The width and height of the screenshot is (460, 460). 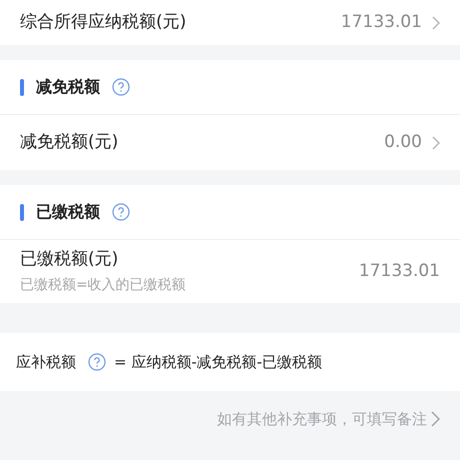 I want to click on row-label: 减免税额(元), so click(x=69, y=142).